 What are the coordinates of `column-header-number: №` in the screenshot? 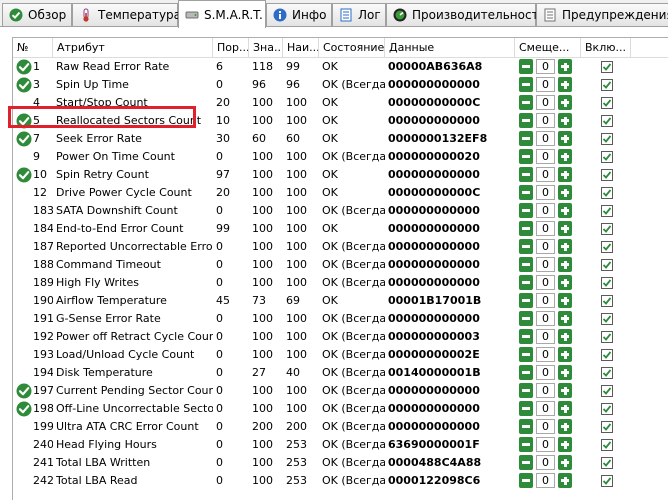 It's located at (33, 47).